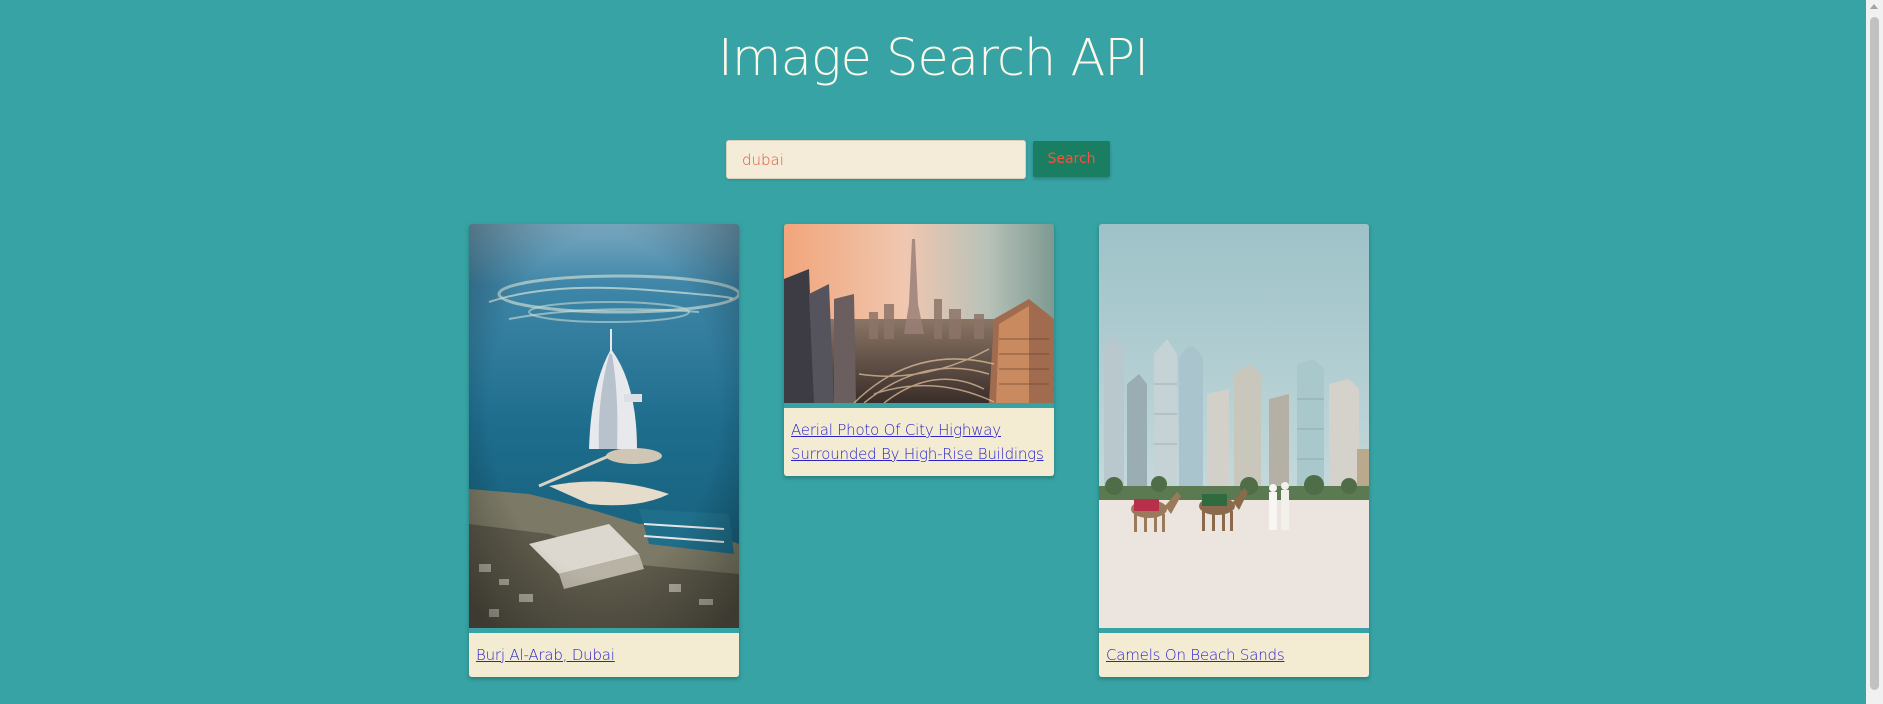  I want to click on result-card: Burj Al-Arab, Dubai, so click(604, 450).